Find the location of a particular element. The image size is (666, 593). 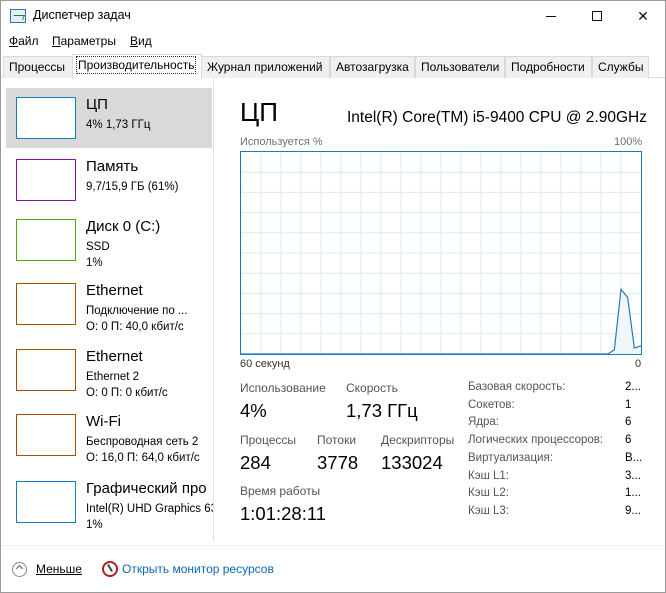

sidebar-item-detail: Ethernet 2 is located at coordinates (113, 377).